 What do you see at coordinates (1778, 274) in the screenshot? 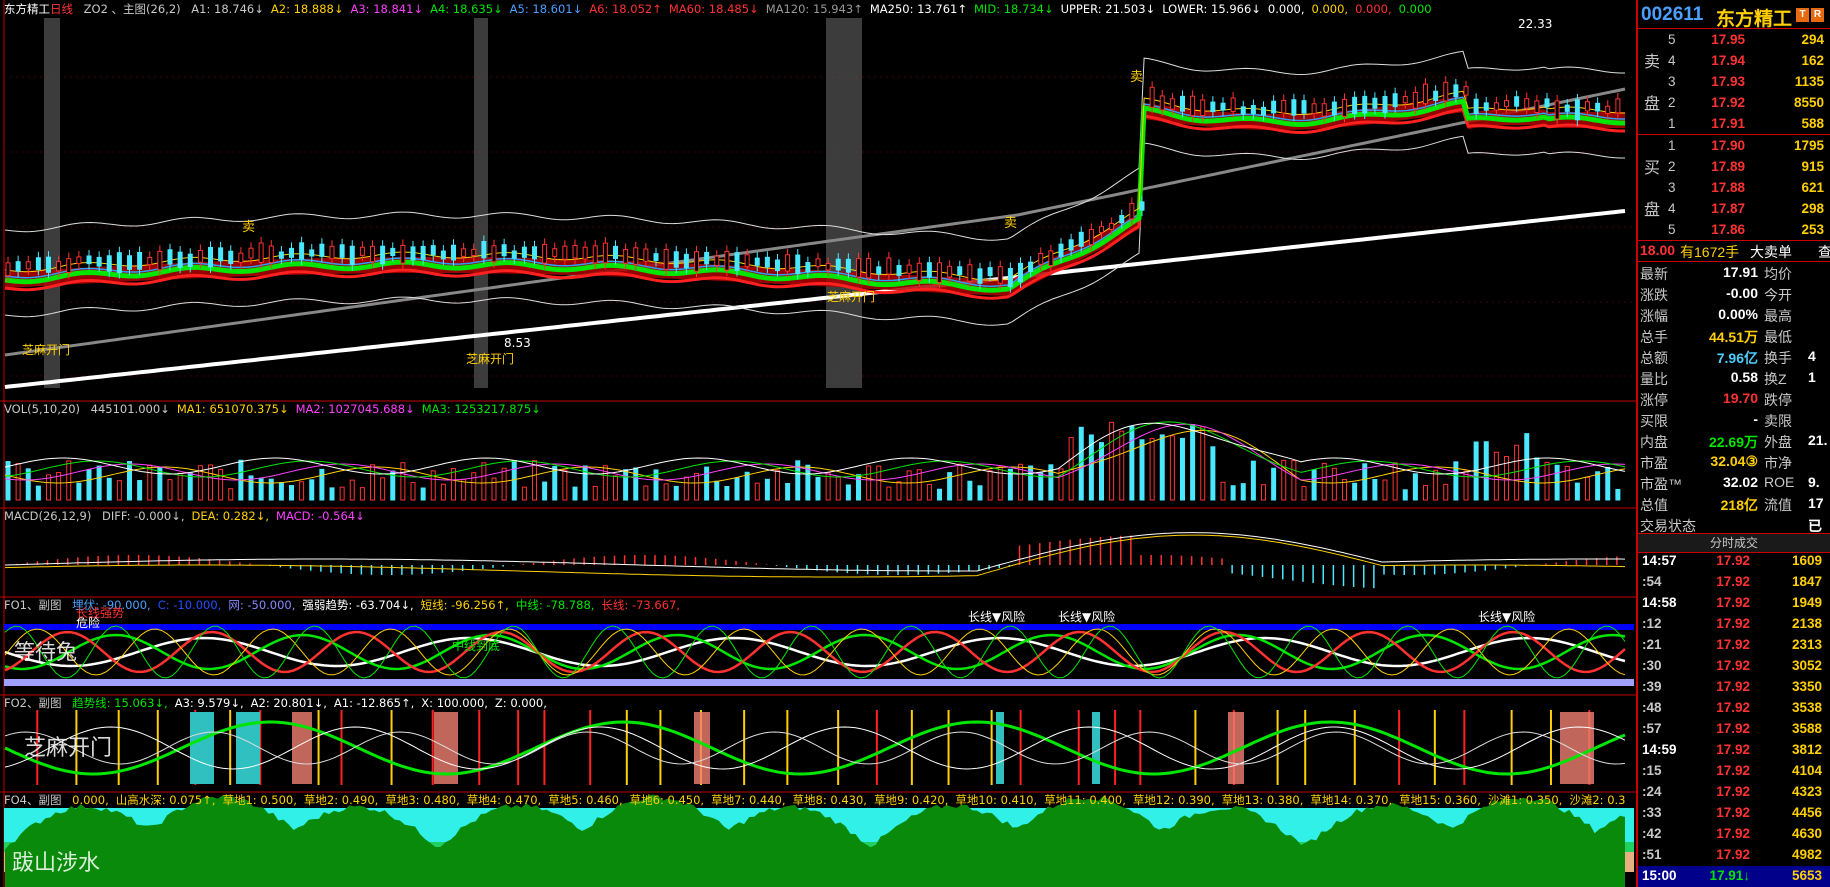
I see `field-label-2: 均价` at bounding box center [1778, 274].